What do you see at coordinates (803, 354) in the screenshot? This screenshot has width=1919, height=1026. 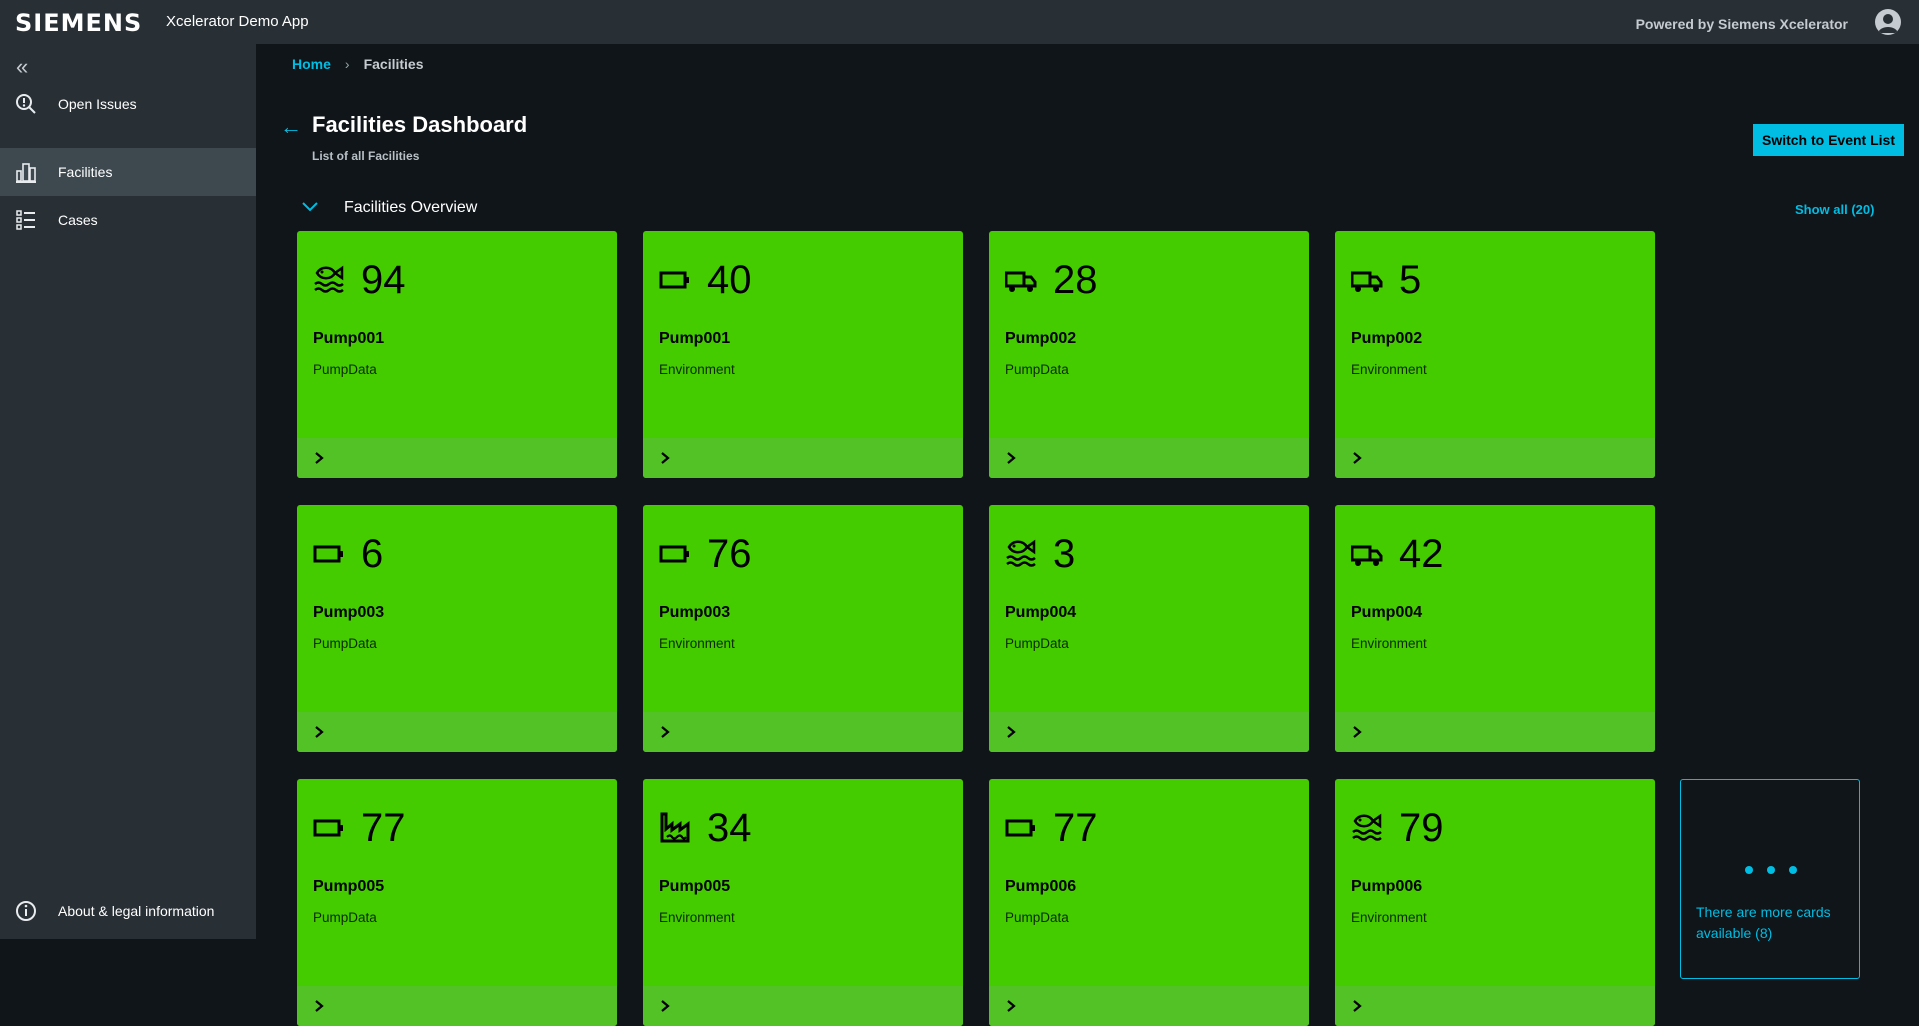 I see `facility-card: 40 Pump001 Environment` at bounding box center [803, 354].